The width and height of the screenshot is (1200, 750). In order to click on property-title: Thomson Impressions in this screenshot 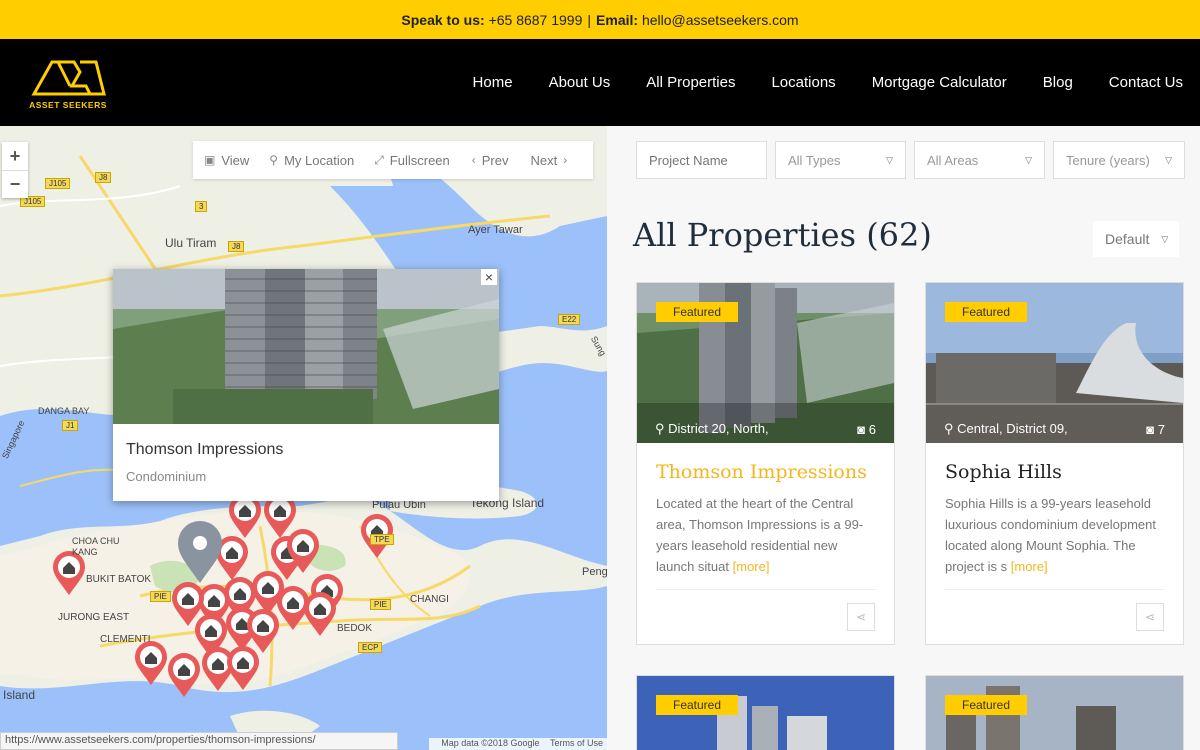, I will do `click(761, 472)`.